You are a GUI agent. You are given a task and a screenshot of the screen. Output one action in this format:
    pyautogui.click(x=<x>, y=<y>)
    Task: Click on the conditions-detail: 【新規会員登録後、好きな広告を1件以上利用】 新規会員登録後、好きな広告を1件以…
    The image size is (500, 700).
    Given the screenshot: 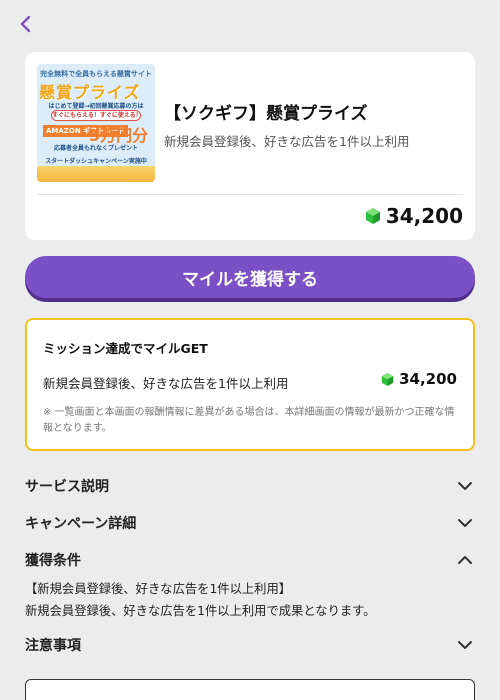 What is the action you would take?
    pyautogui.click(x=200, y=600)
    